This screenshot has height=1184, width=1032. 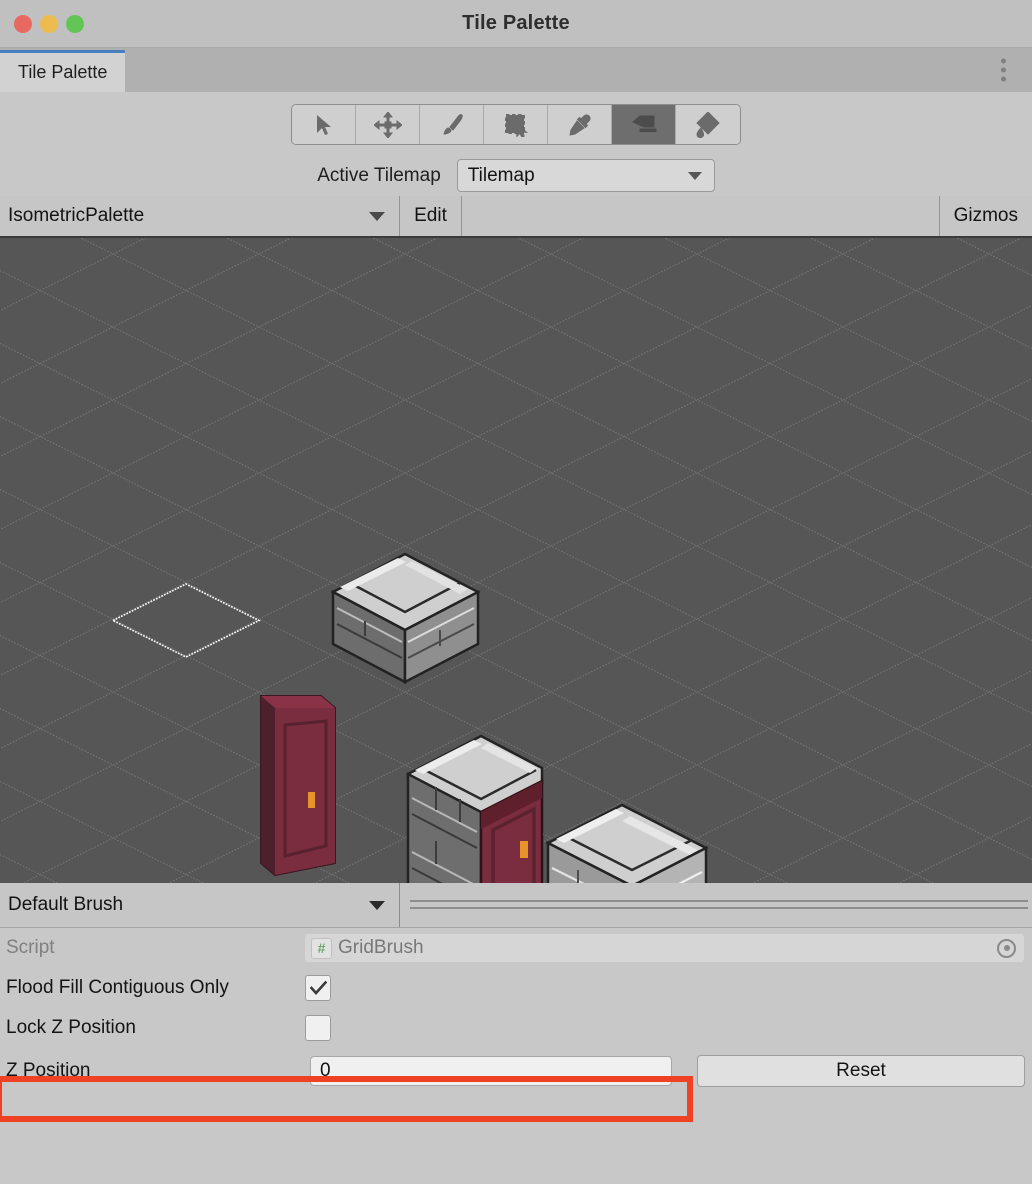 I want to click on script-badge-icon: #, so click(x=321, y=948).